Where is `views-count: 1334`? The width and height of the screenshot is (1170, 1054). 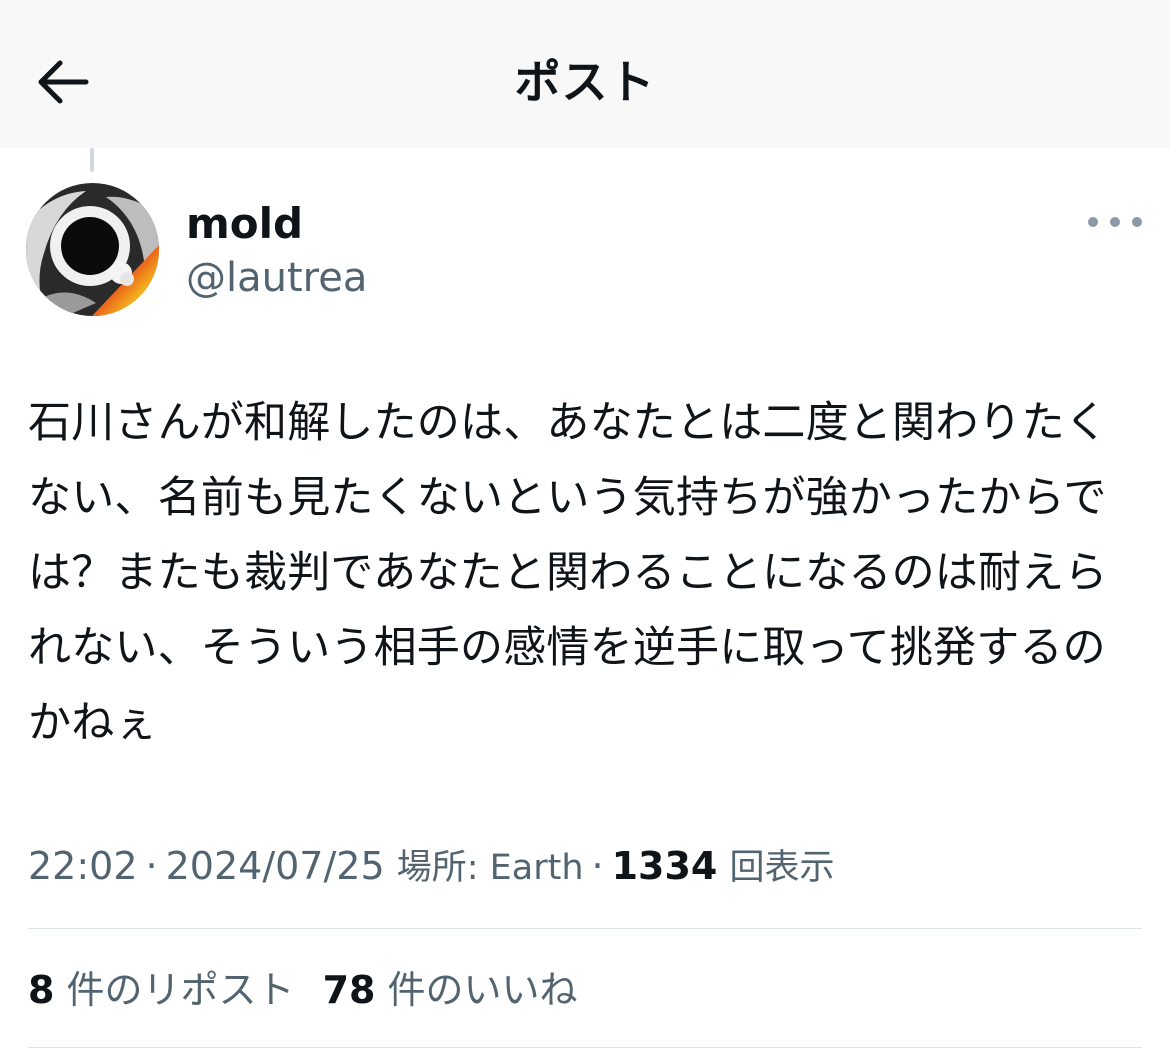 views-count: 1334 is located at coordinates (664, 866).